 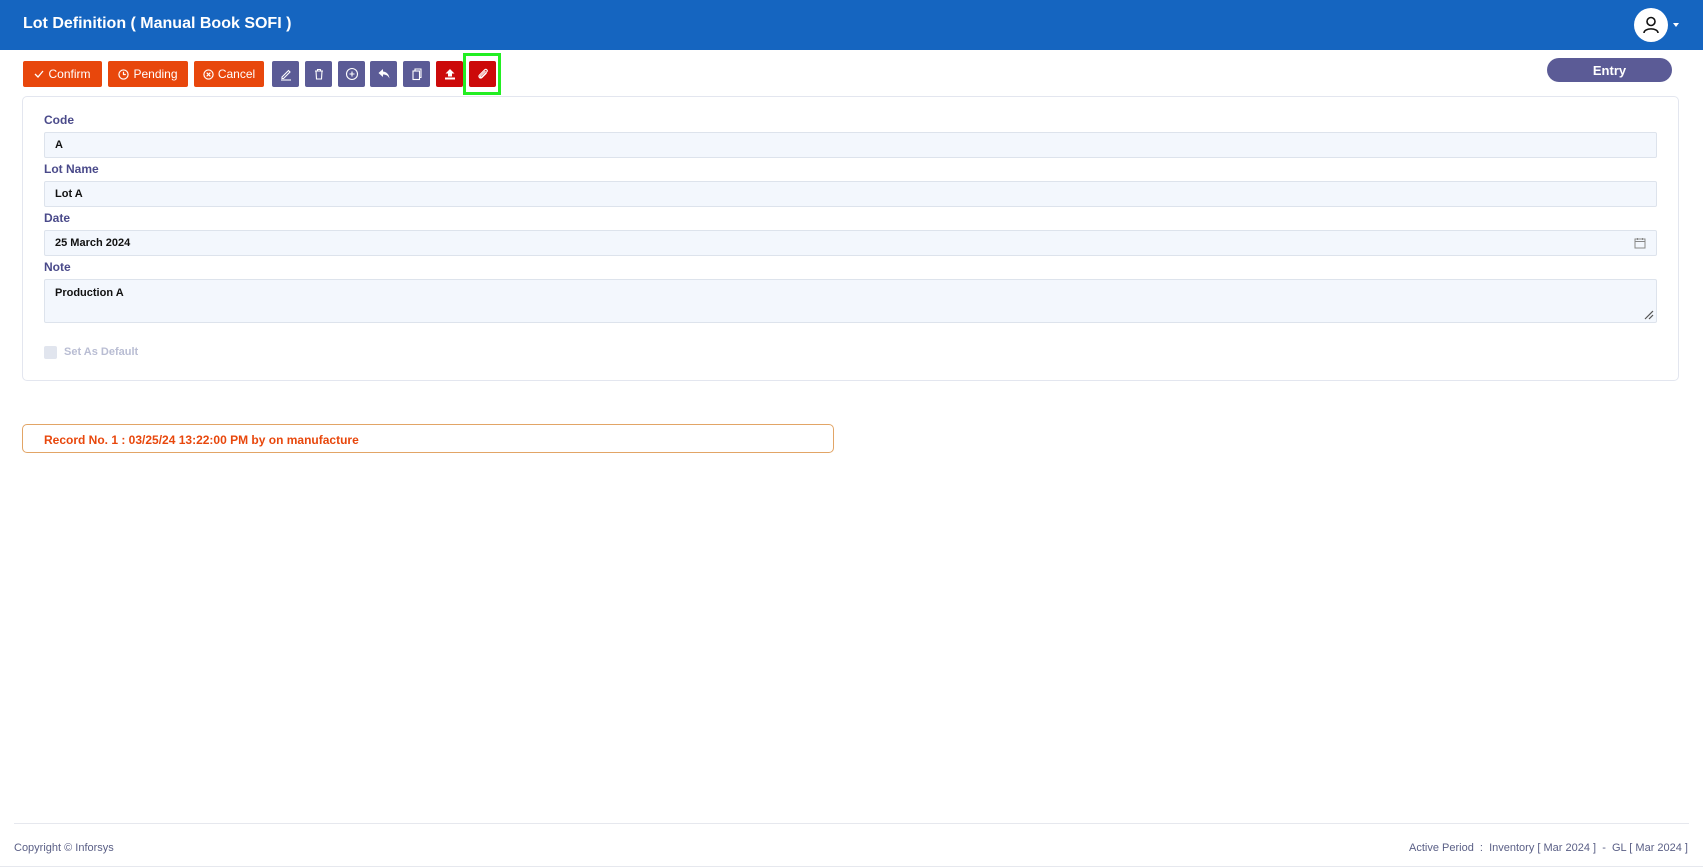 I want to click on confirm-label: Confirm, so click(x=69, y=74).